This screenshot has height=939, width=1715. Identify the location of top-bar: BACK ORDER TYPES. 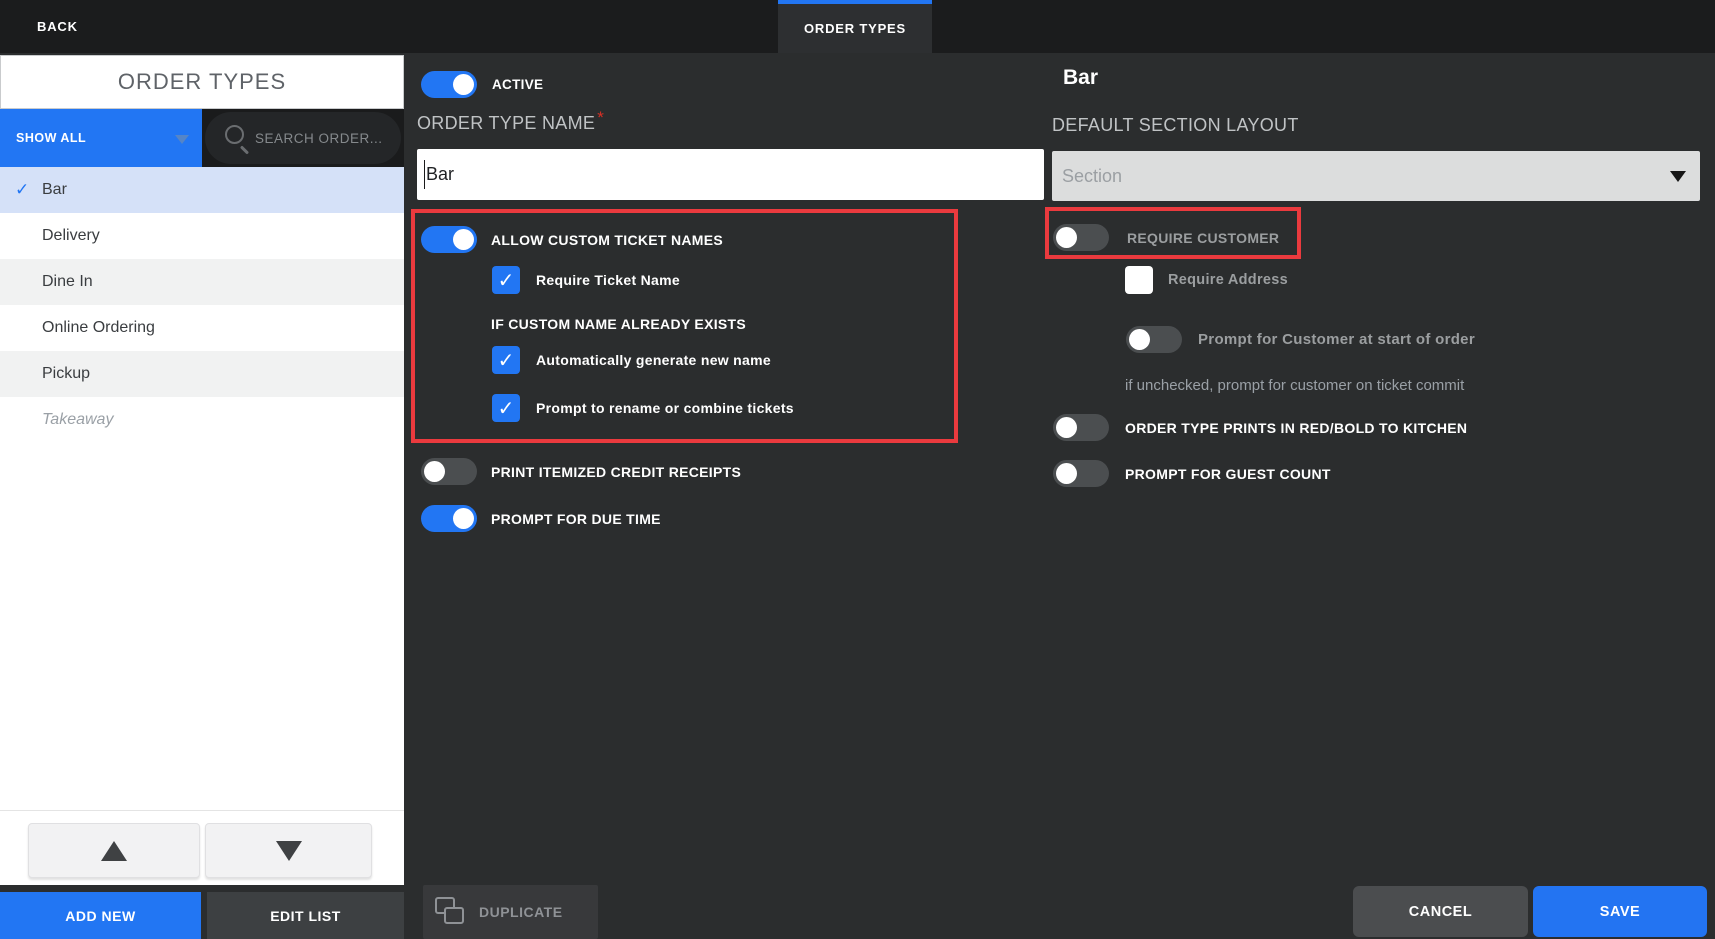
(857, 26).